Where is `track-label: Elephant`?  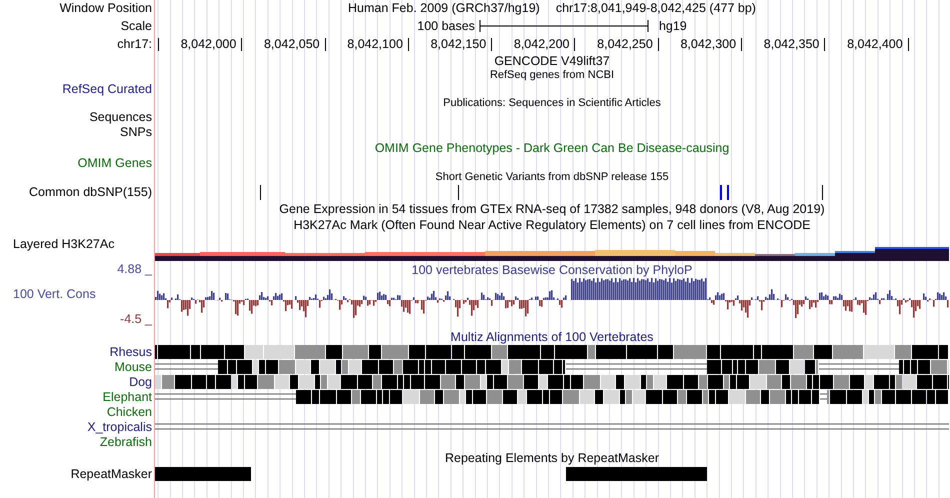
track-label: Elephant is located at coordinates (127, 397).